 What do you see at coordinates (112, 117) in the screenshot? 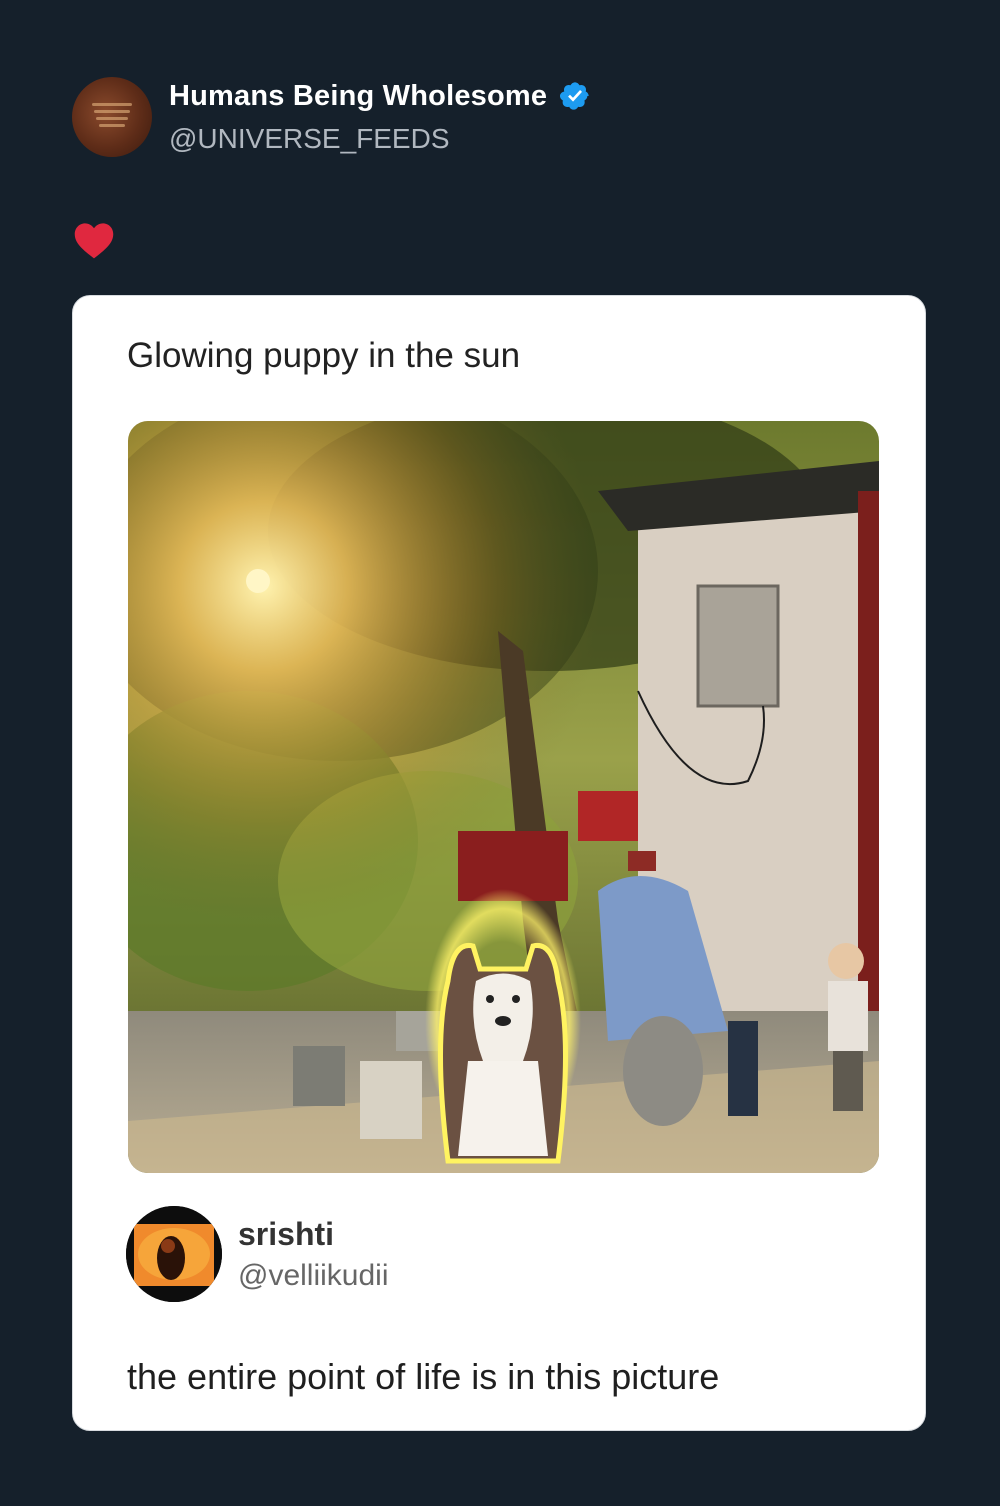
I see `author-avatar` at bounding box center [112, 117].